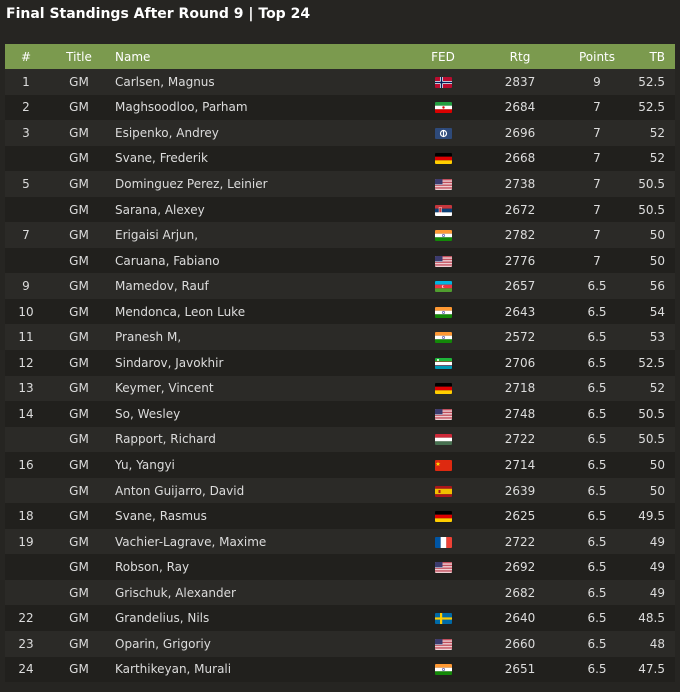  I want to click on tiebreak-cell: 48.5, so click(655, 618).